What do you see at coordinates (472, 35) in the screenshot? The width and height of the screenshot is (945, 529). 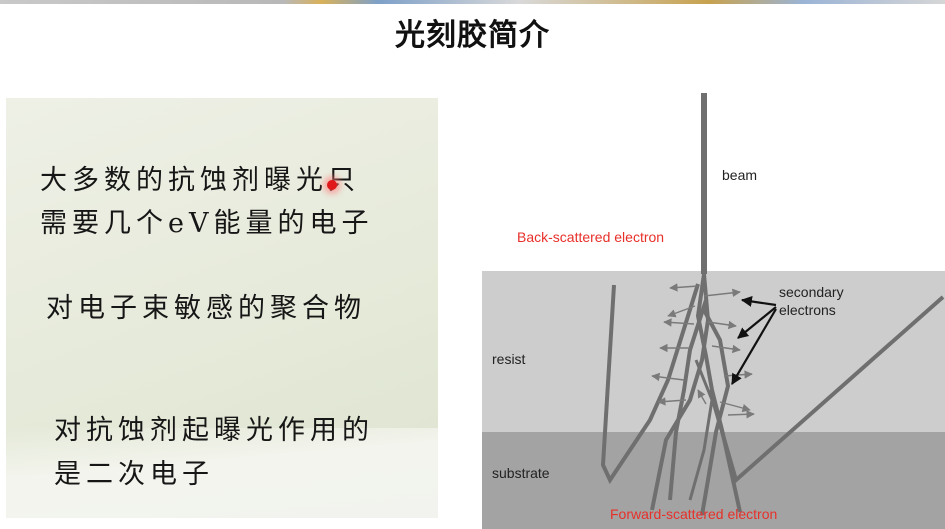 I see `slide-title: 光刻胶简介` at bounding box center [472, 35].